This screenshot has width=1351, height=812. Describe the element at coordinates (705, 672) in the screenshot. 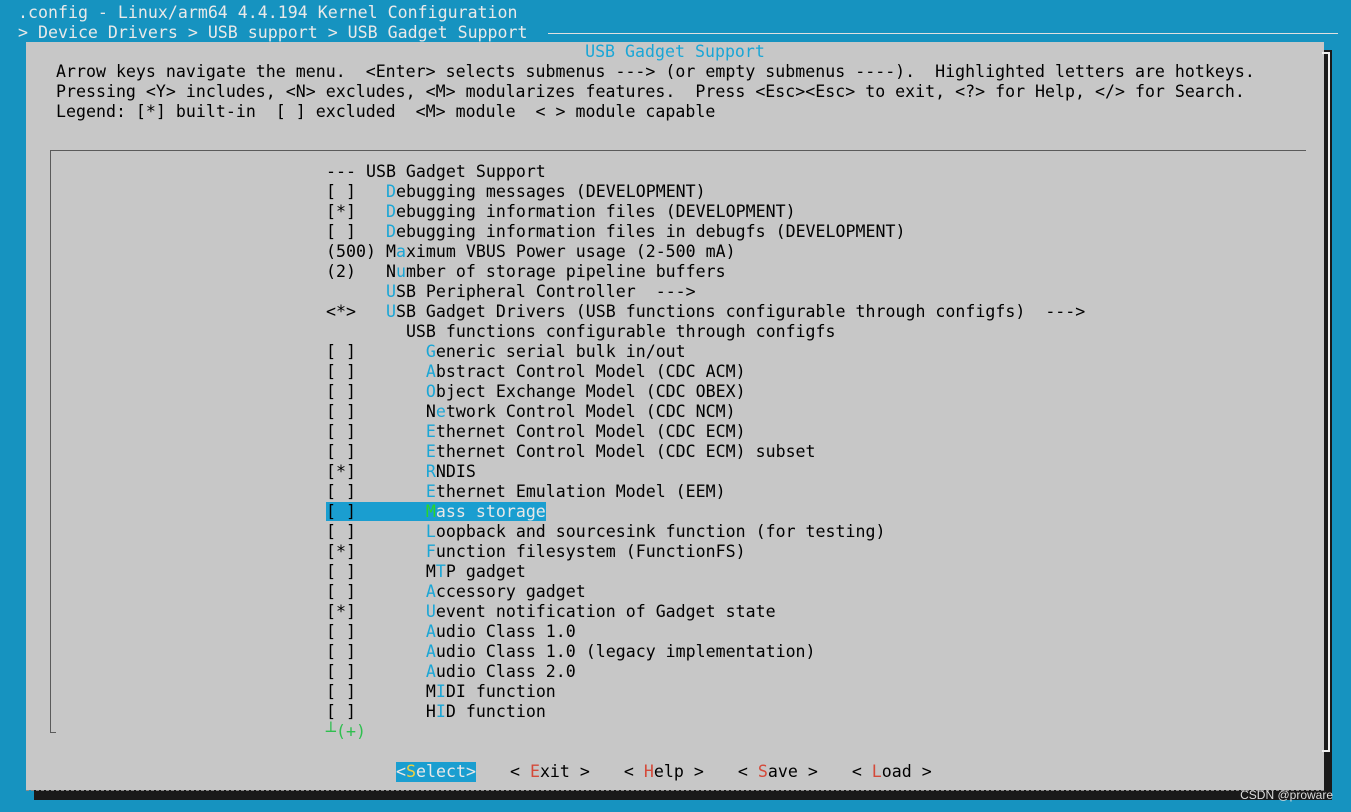

I see `menu-item: [ ] Audio Class 2.0` at that location.